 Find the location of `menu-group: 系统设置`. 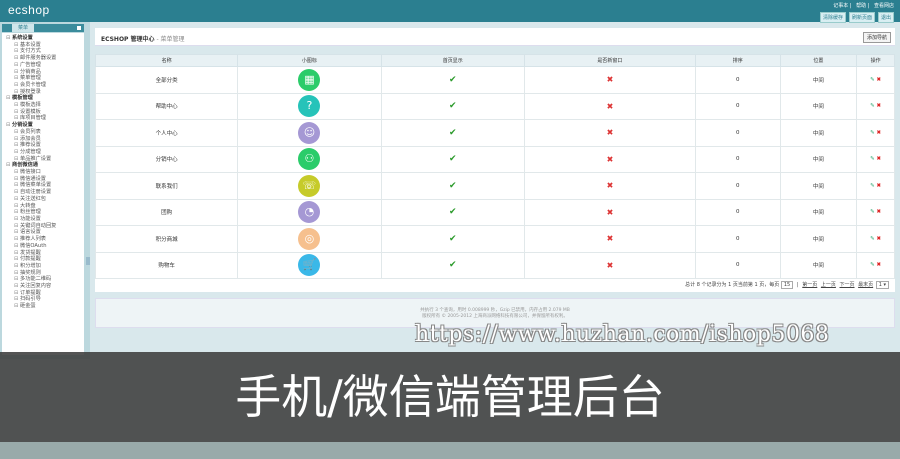

menu-group: 系统设置 is located at coordinates (45, 38).